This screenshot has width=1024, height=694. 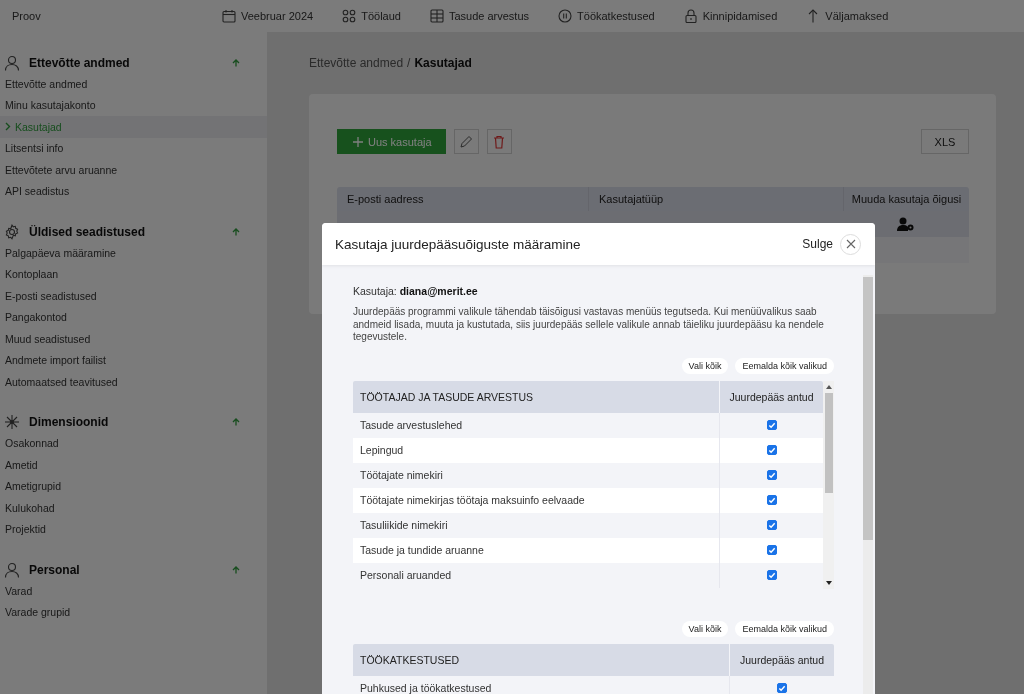 I want to click on sidebar-item: Ametid, so click(x=133, y=465).